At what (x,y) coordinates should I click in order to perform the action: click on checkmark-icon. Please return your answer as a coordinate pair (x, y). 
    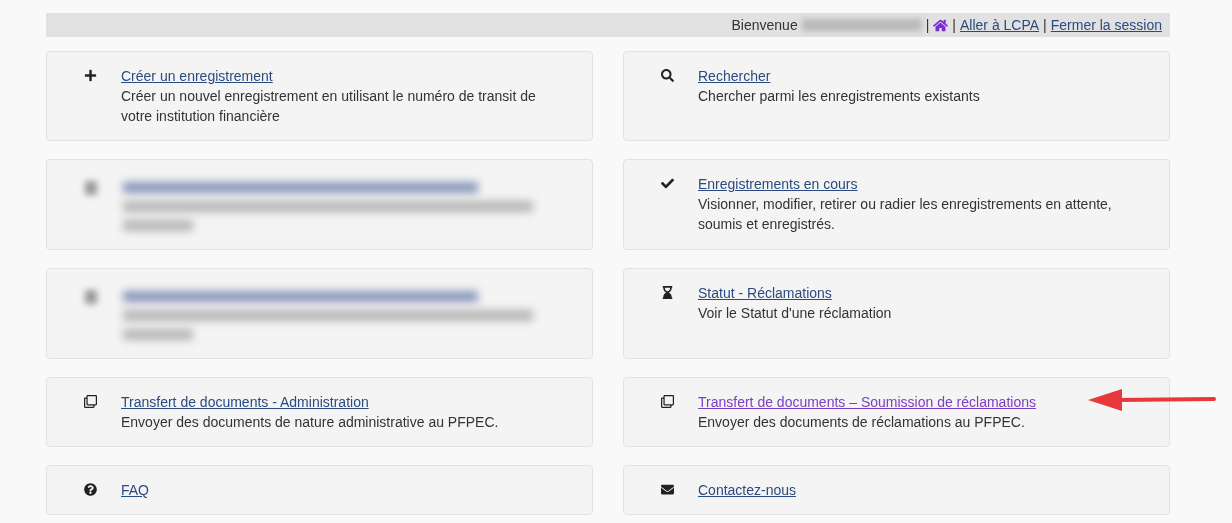
    Looking at the image, I should click on (667, 183).